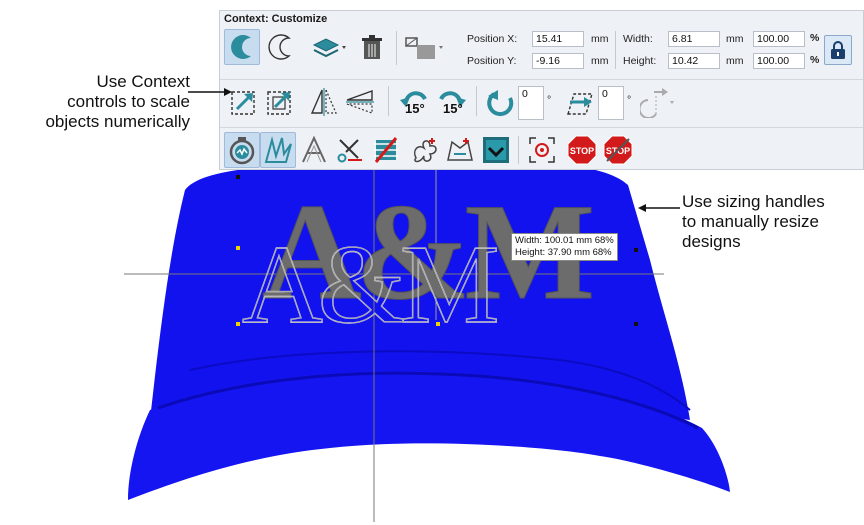 The image size is (864, 525). I want to click on layers-button, so click(330, 47).